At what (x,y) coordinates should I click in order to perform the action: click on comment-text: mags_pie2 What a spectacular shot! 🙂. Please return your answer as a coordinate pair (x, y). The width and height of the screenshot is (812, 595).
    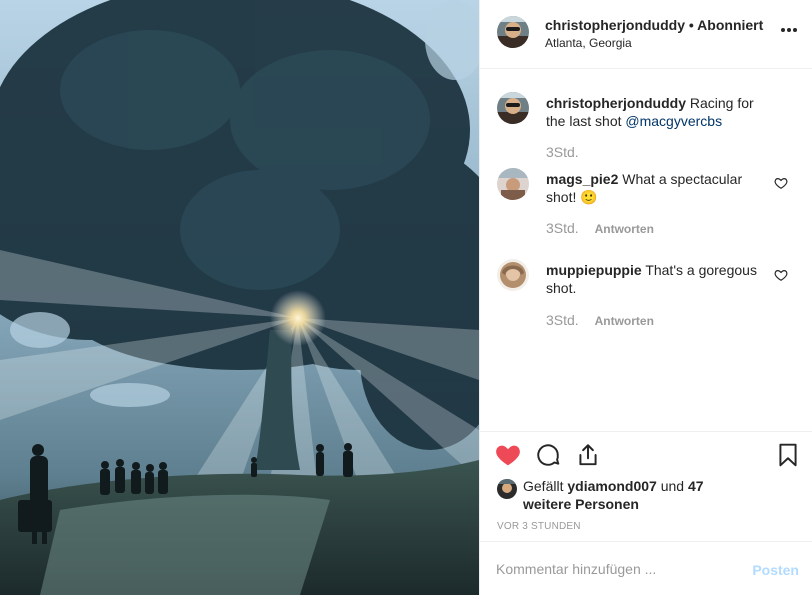
    Looking at the image, I should click on (656, 188).